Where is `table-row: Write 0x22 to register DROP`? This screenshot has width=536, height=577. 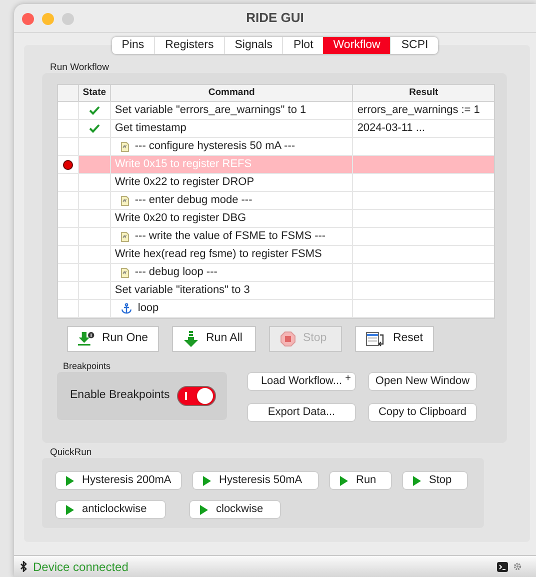 table-row: Write 0x22 to register DROP is located at coordinates (276, 183).